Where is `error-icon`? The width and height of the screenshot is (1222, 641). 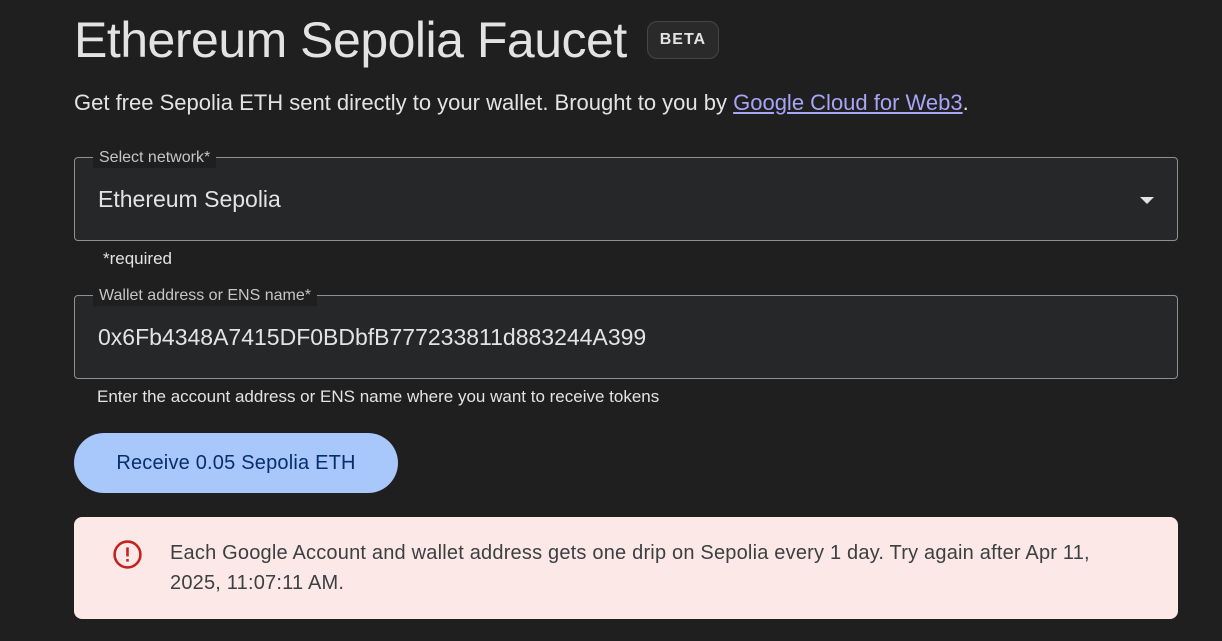
error-icon is located at coordinates (127, 554).